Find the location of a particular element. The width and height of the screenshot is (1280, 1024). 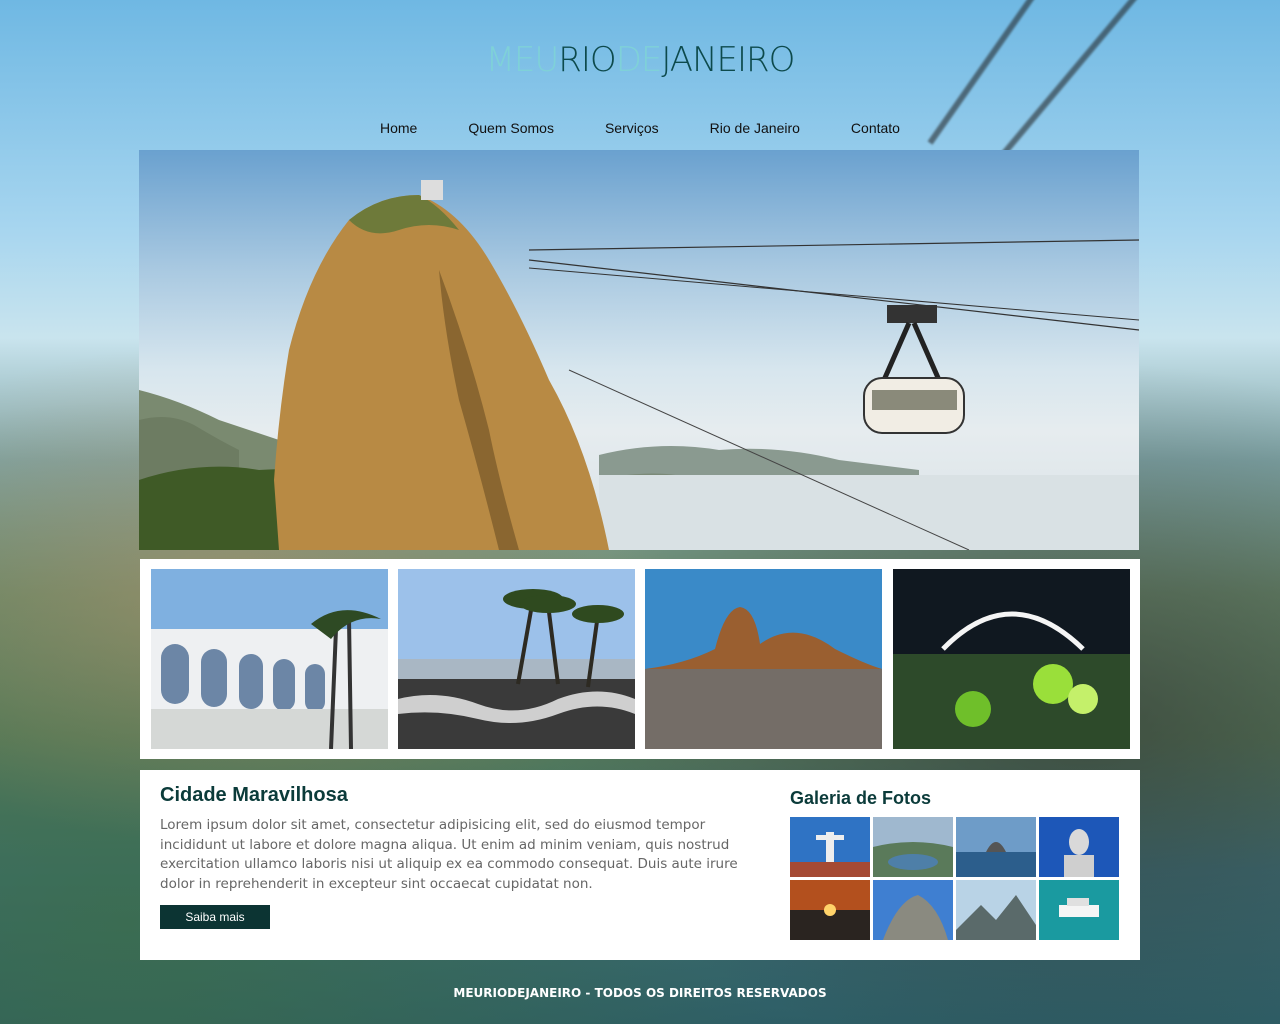

arcos-da-lapa-photo is located at coordinates (269, 659).